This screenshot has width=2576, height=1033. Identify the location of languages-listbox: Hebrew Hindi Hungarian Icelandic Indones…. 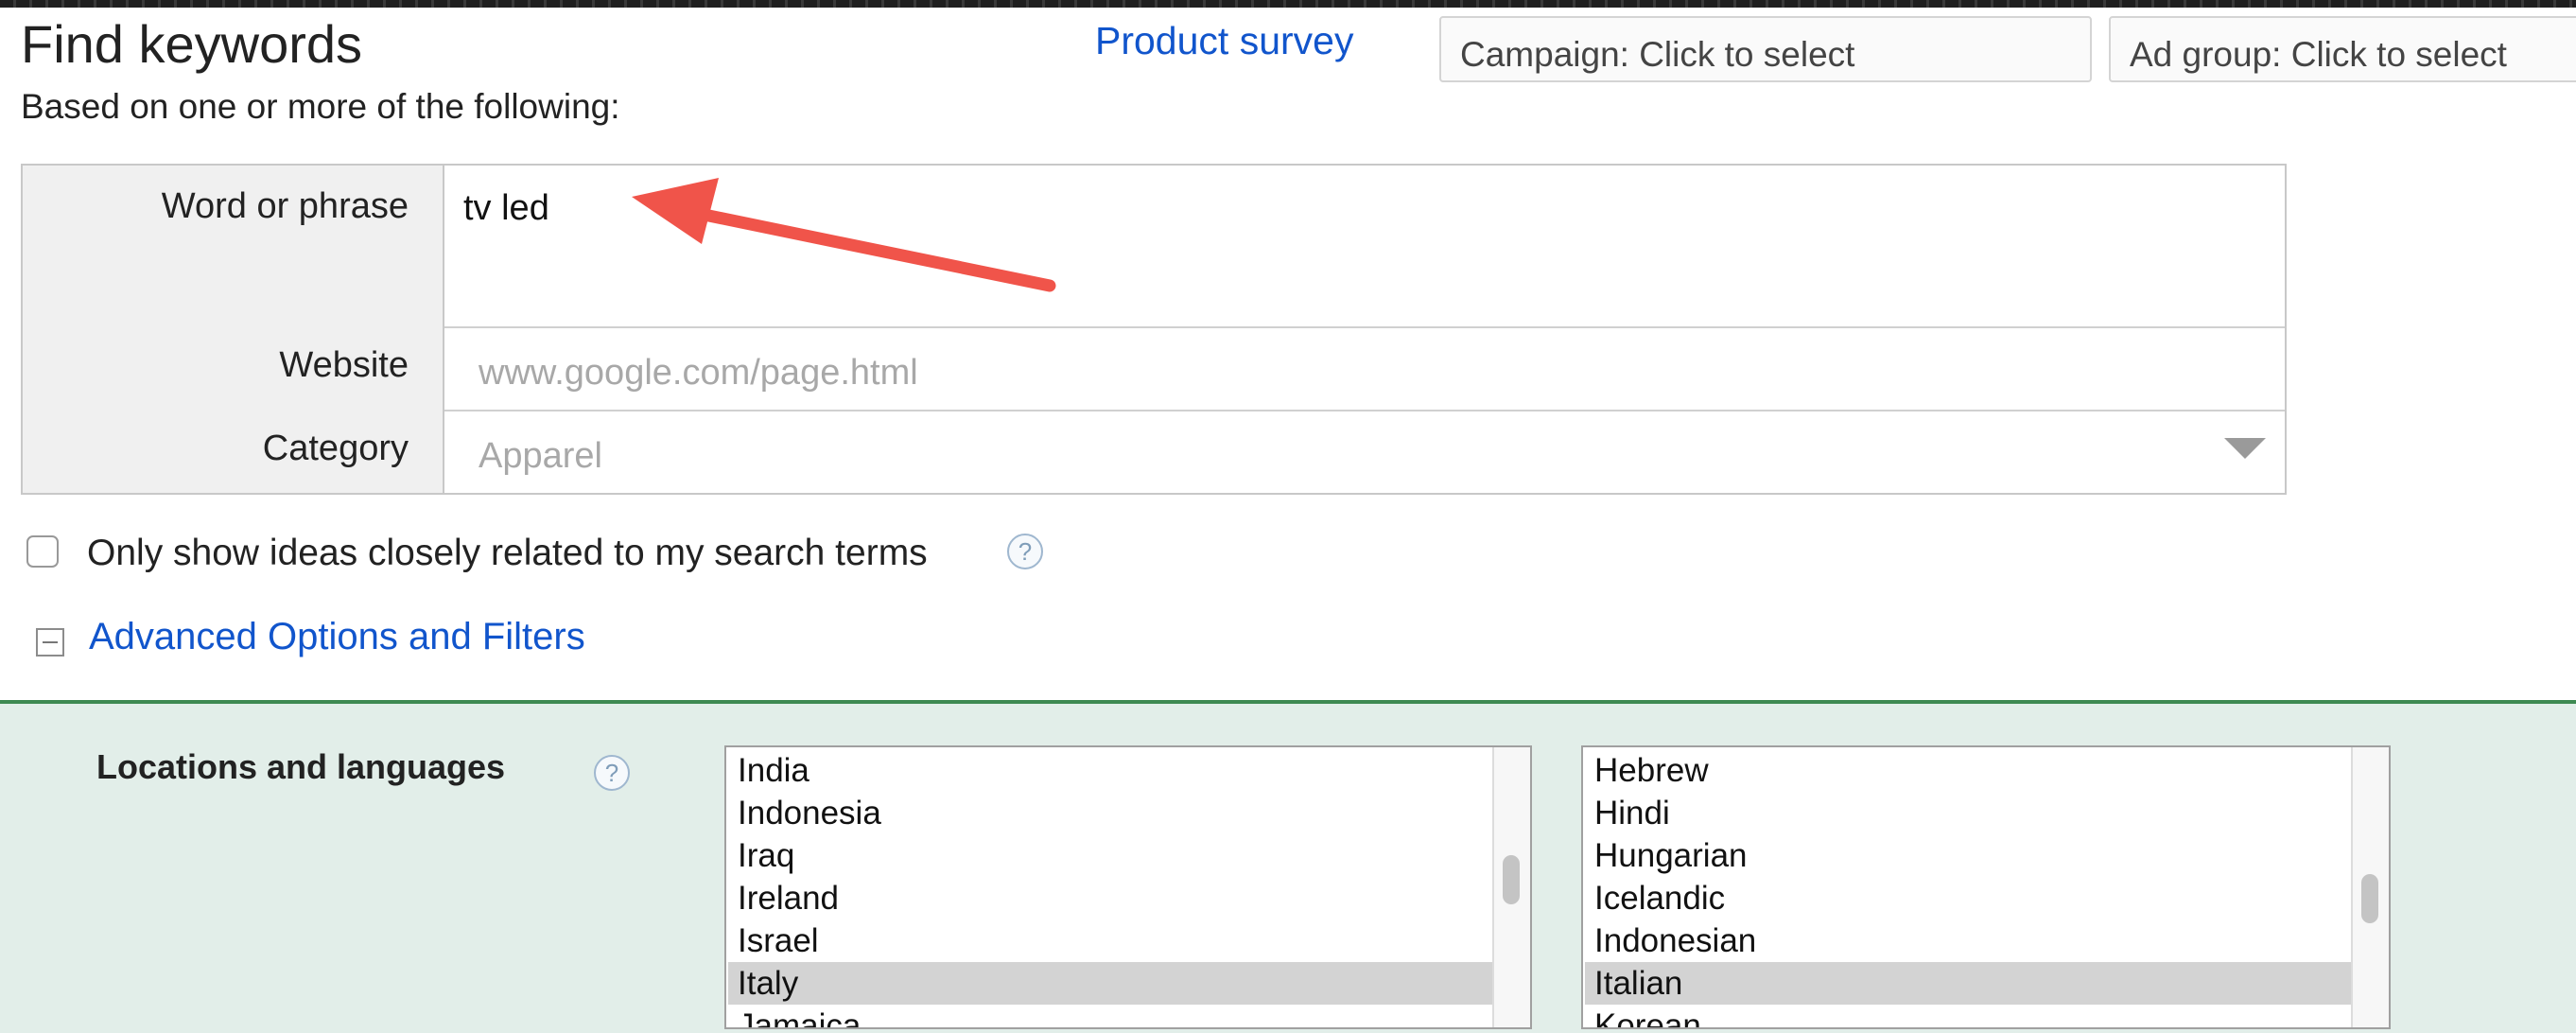
(1986, 887).